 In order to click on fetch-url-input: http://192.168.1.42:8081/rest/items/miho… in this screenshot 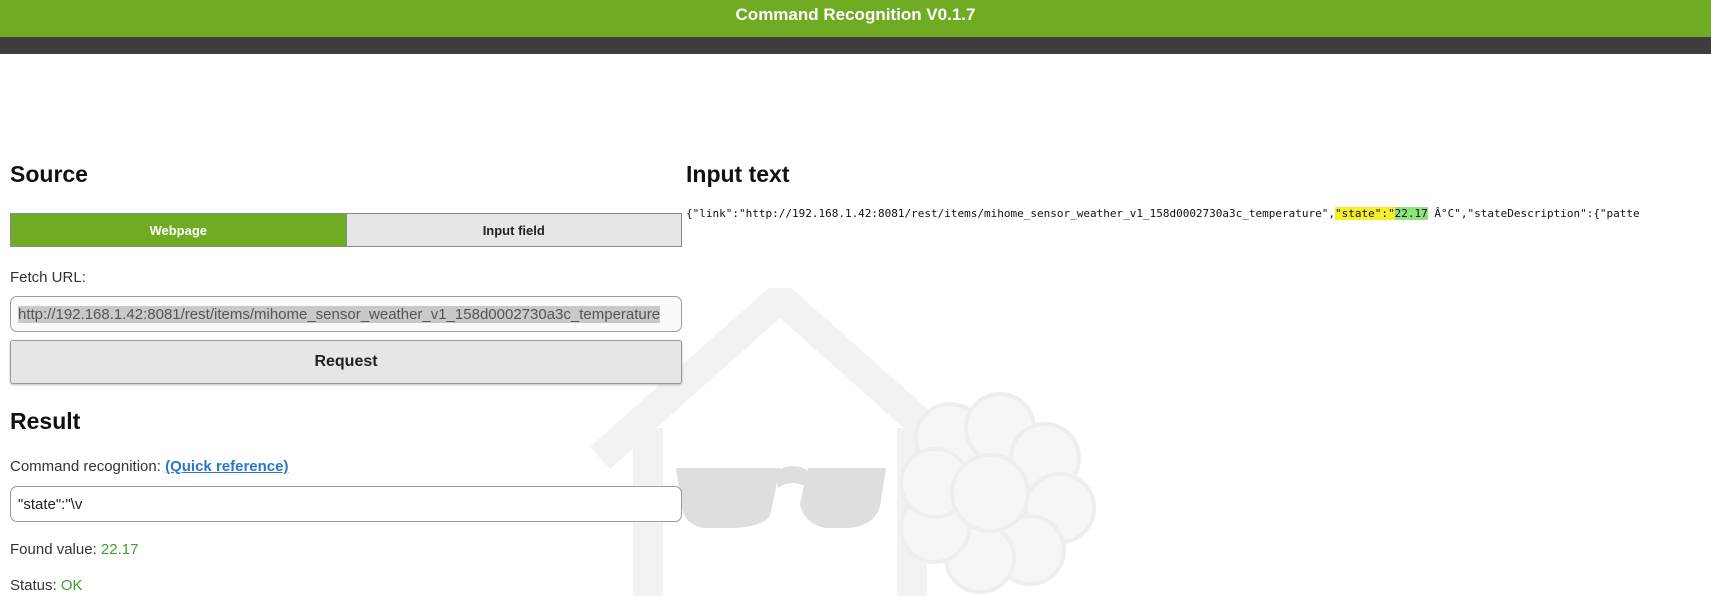, I will do `click(346, 314)`.